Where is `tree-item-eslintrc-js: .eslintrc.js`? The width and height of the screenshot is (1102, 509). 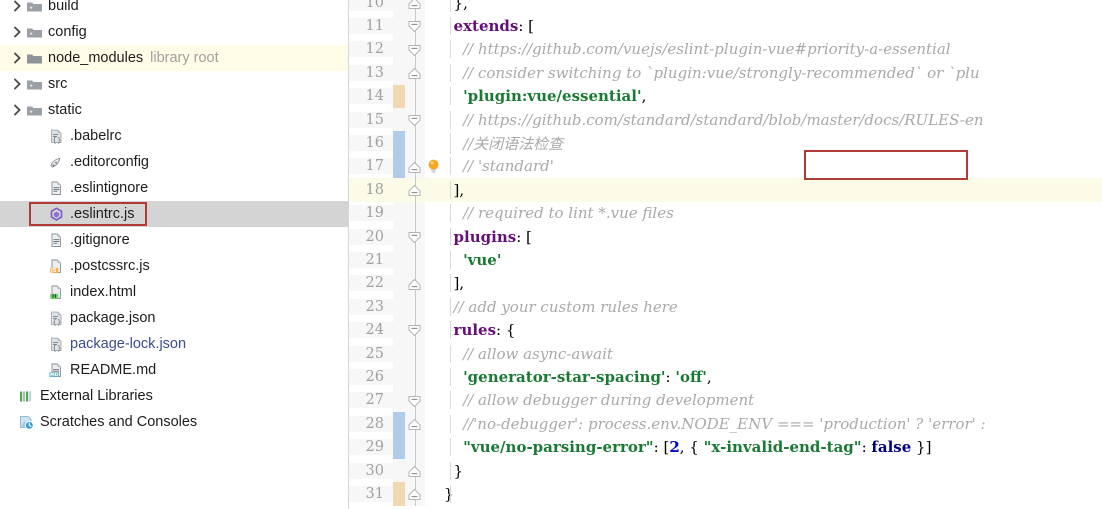
tree-item-eslintrc-js: .eslintrc.js is located at coordinates (174, 214).